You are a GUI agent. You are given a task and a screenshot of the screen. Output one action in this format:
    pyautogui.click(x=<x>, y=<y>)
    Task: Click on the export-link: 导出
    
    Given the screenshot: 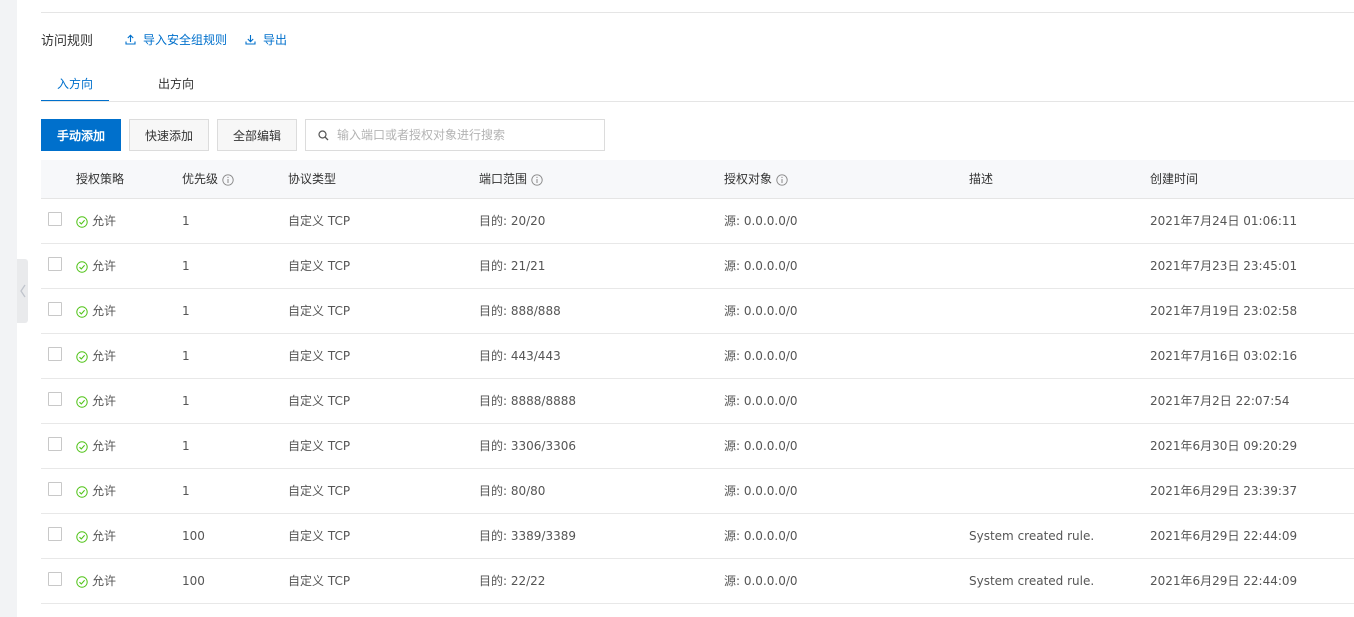 What is the action you would take?
    pyautogui.click(x=266, y=39)
    